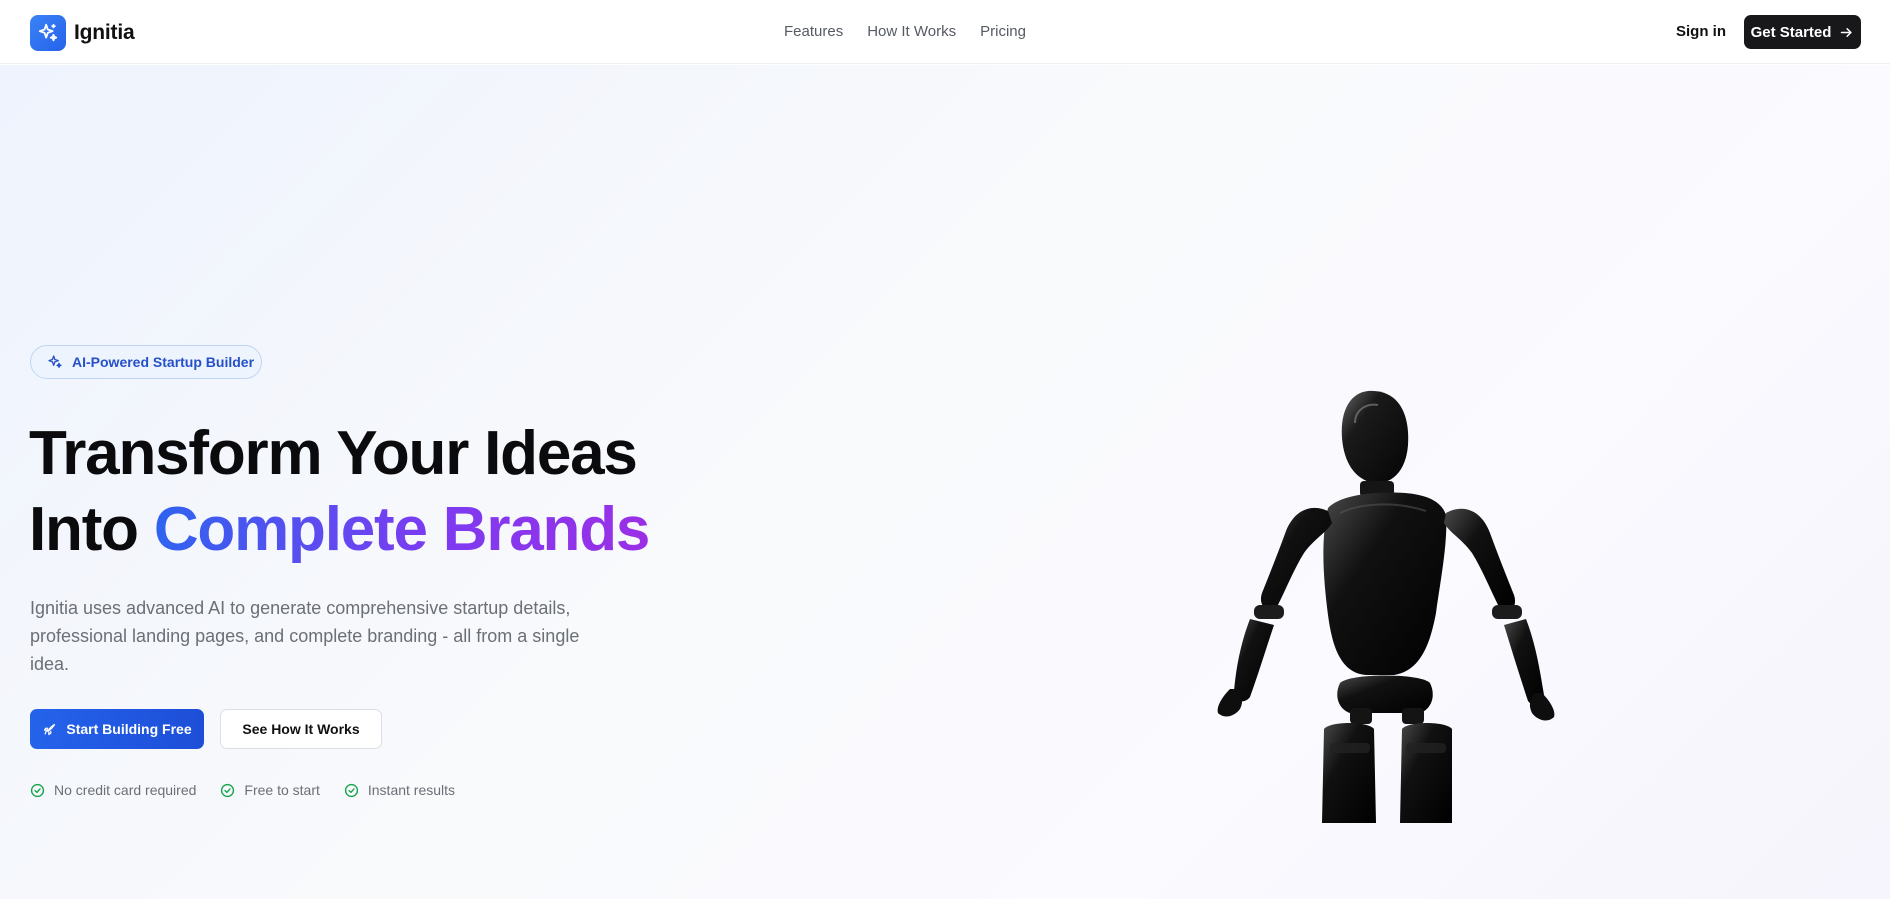 The height and width of the screenshot is (899, 1890). I want to click on rocket-icon, so click(50, 729).